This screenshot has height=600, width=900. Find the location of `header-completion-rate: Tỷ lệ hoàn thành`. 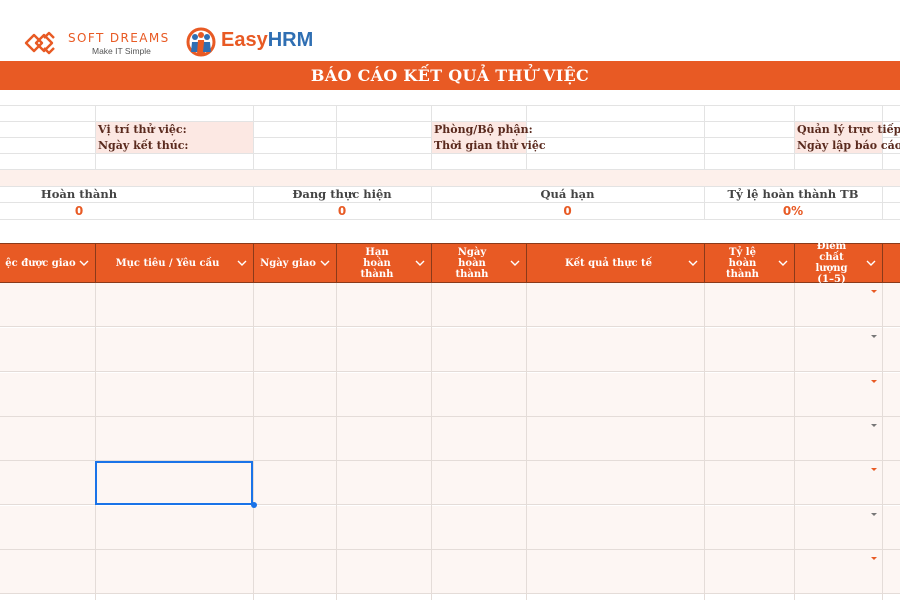

header-completion-rate: Tỷ lệ hoàn thành is located at coordinates (750, 263).